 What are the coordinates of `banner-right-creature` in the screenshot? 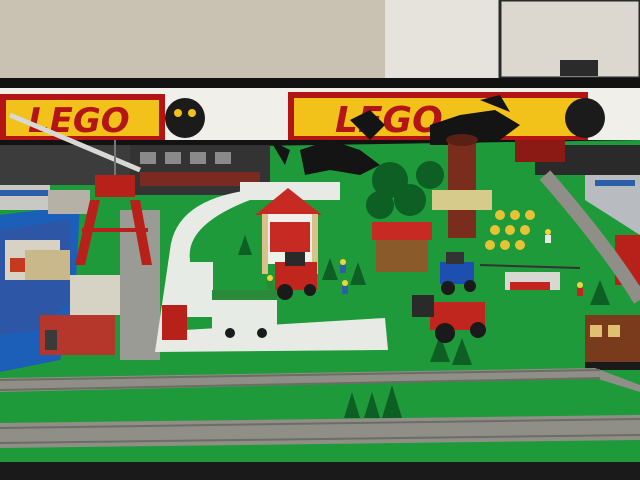 It's located at (585, 118).